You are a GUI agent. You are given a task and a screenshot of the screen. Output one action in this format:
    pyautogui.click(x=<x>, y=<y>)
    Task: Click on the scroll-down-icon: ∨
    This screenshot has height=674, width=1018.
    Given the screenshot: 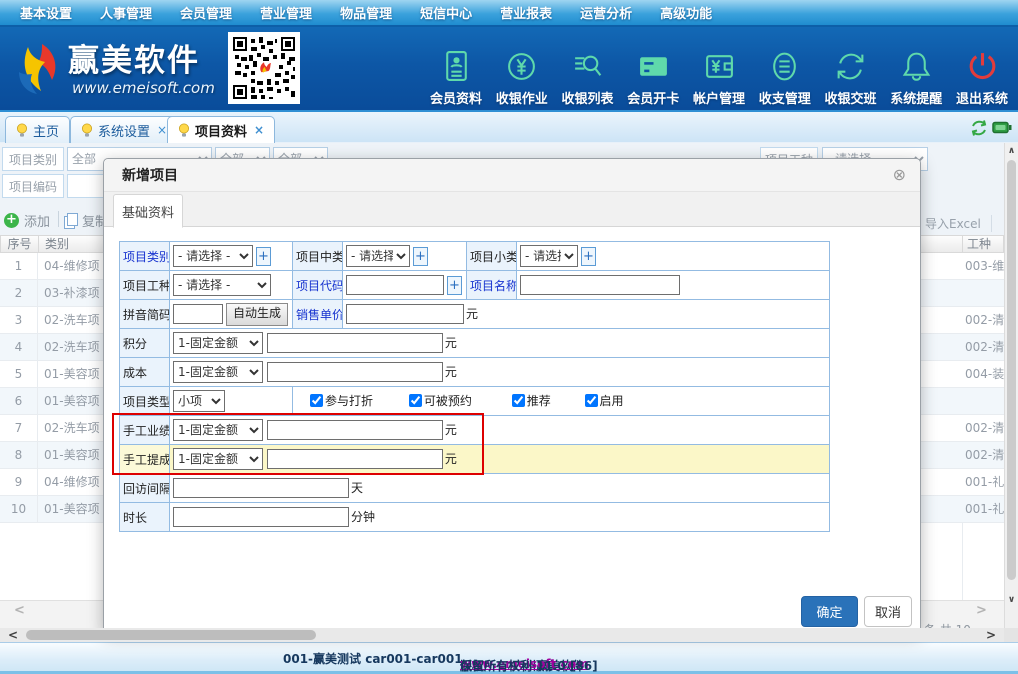 What is the action you would take?
    pyautogui.click(x=1011, y=600)
    